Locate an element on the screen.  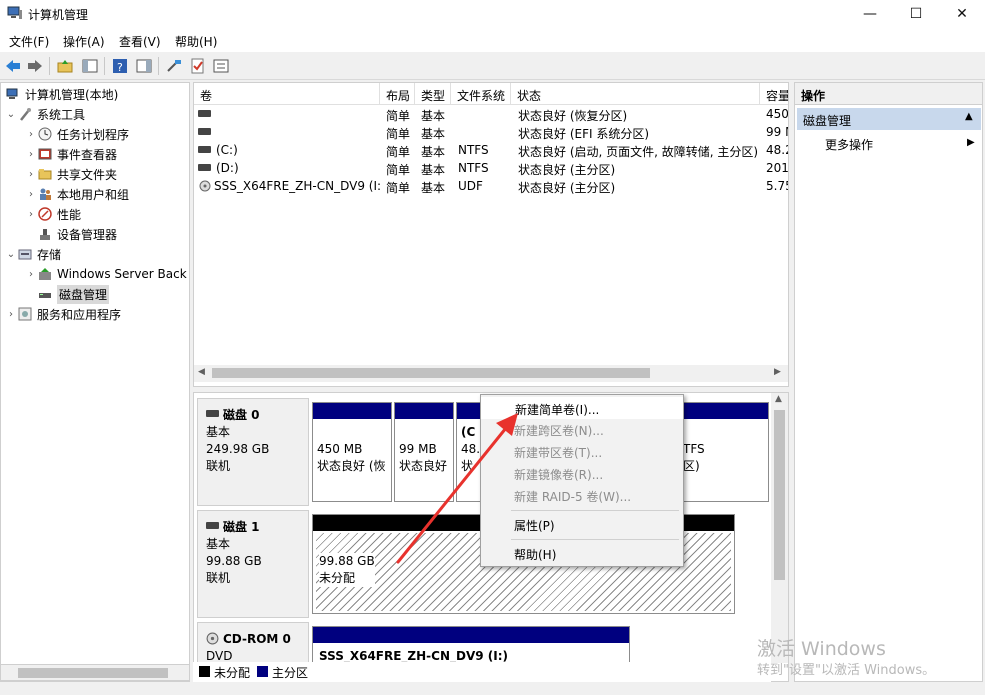
collapse-icon: ▲ is located at coordinates (969, 116).